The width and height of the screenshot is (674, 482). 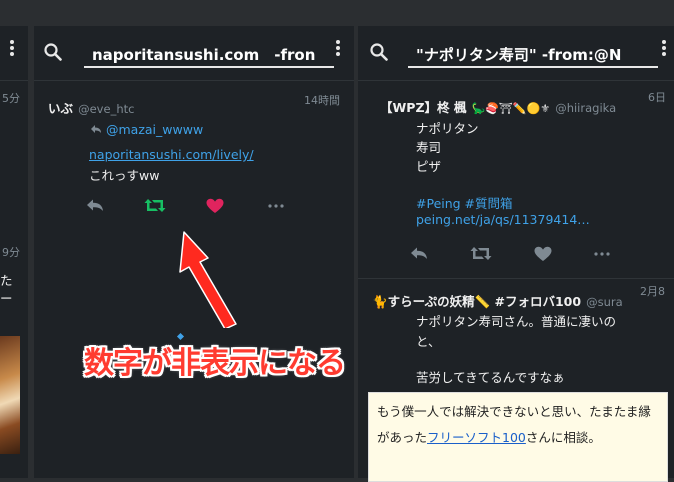 What do you see at coordinates (511, 108) in the screenshot?
I see `author-name-emoji: 🦕🍣⛩✏️🟡⚜` at bounding box center [511, 108].